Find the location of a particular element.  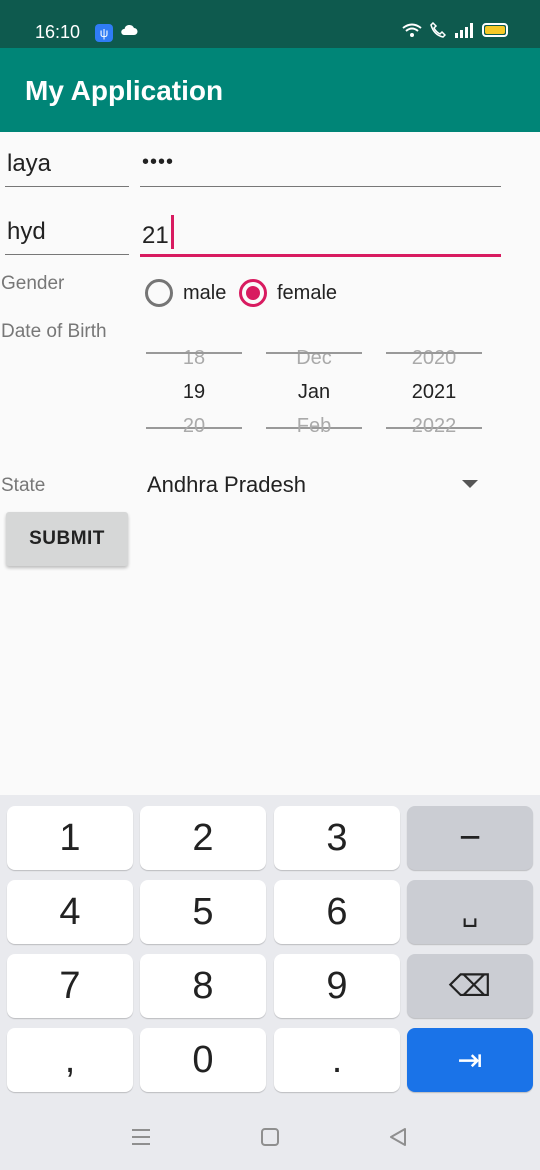

year-picker: 2020 2021 2022 is located at coordinates (434, 390).